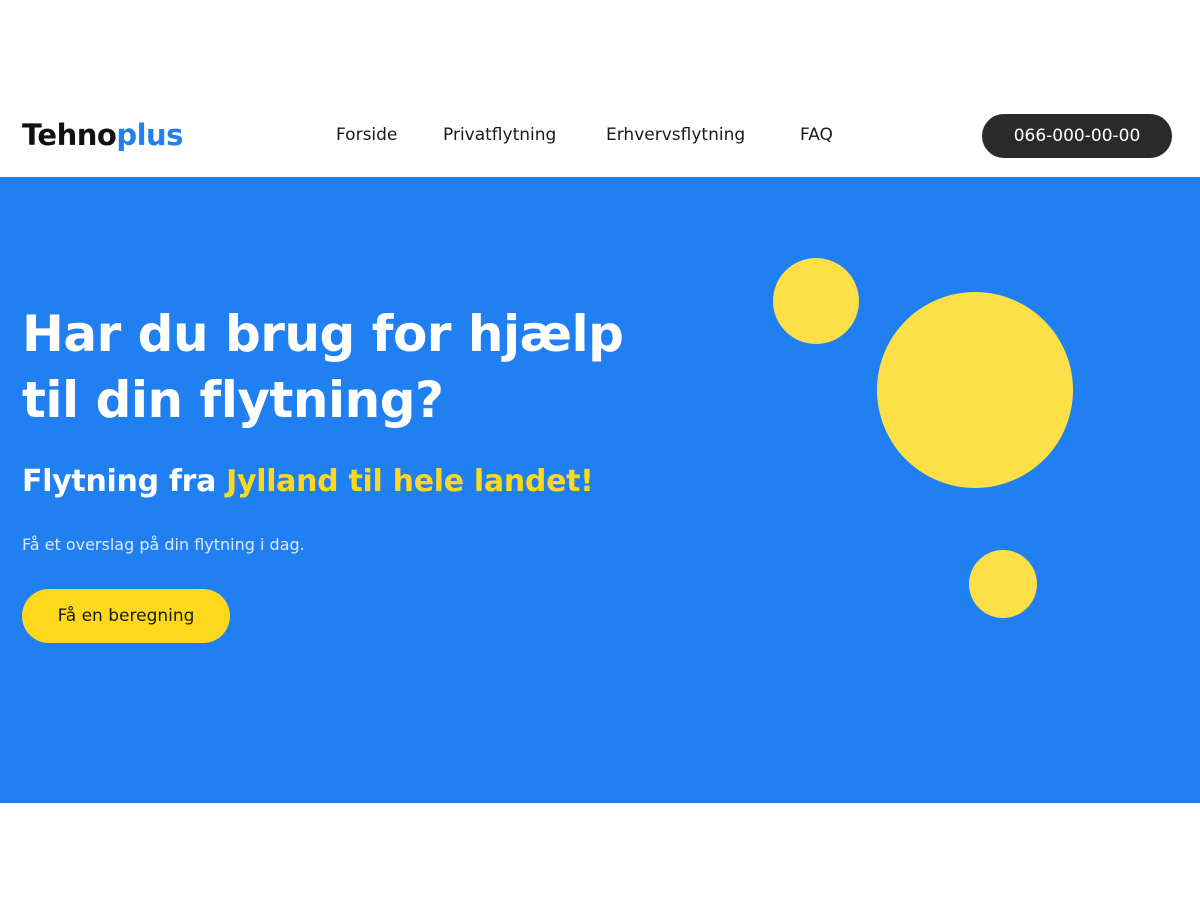 The image size is (1200, 900). I want to click on nav-item-forside: Forside, so click(366, 135).